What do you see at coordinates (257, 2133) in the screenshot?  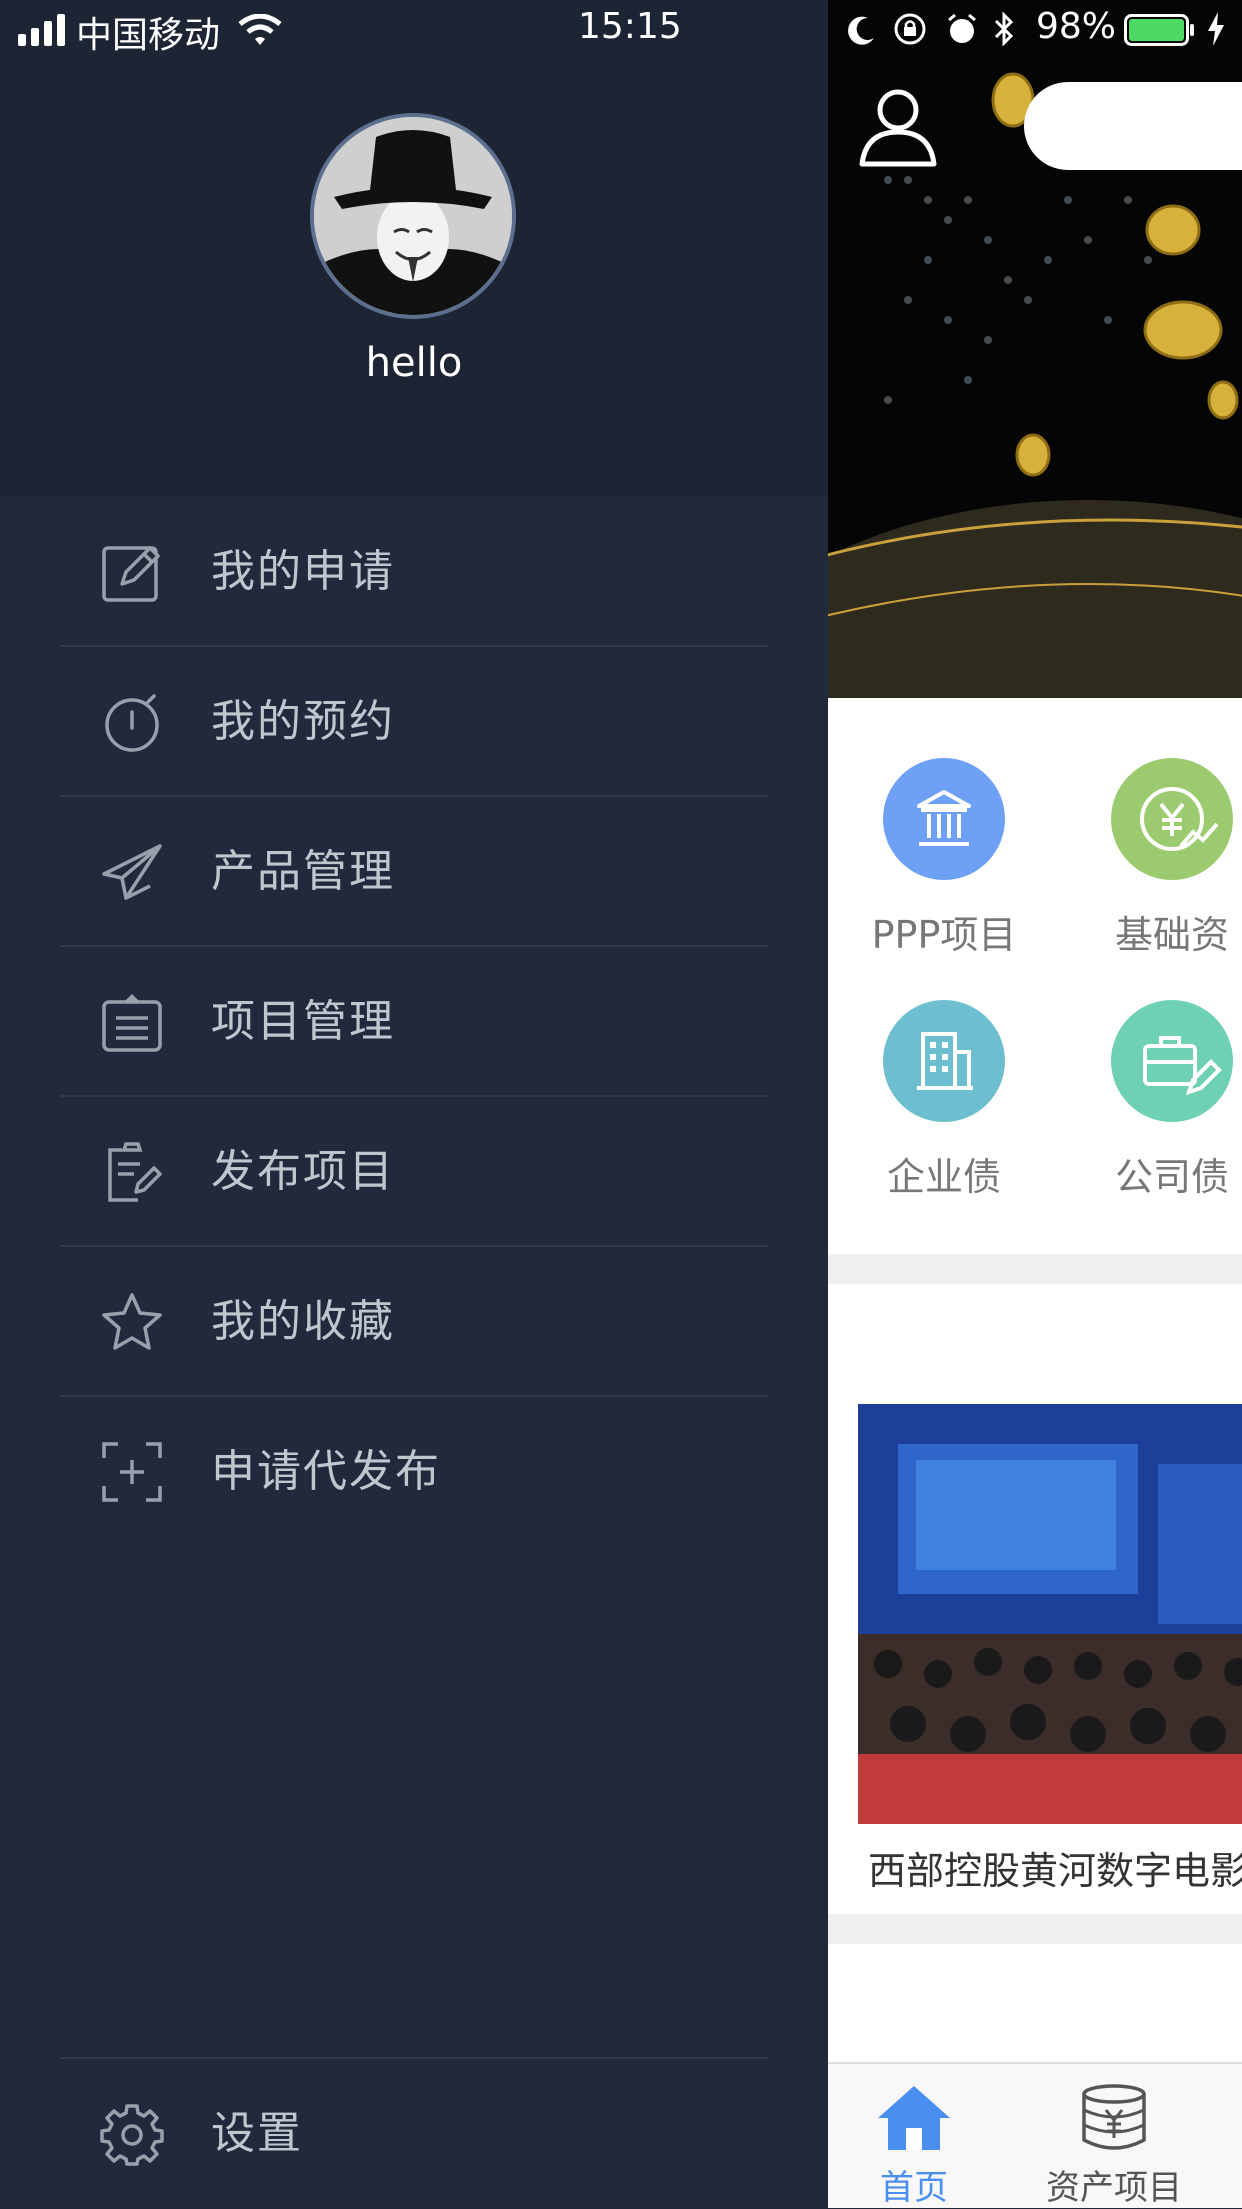 I see `settings-label: 设置` at bounding box center [257, 2133].